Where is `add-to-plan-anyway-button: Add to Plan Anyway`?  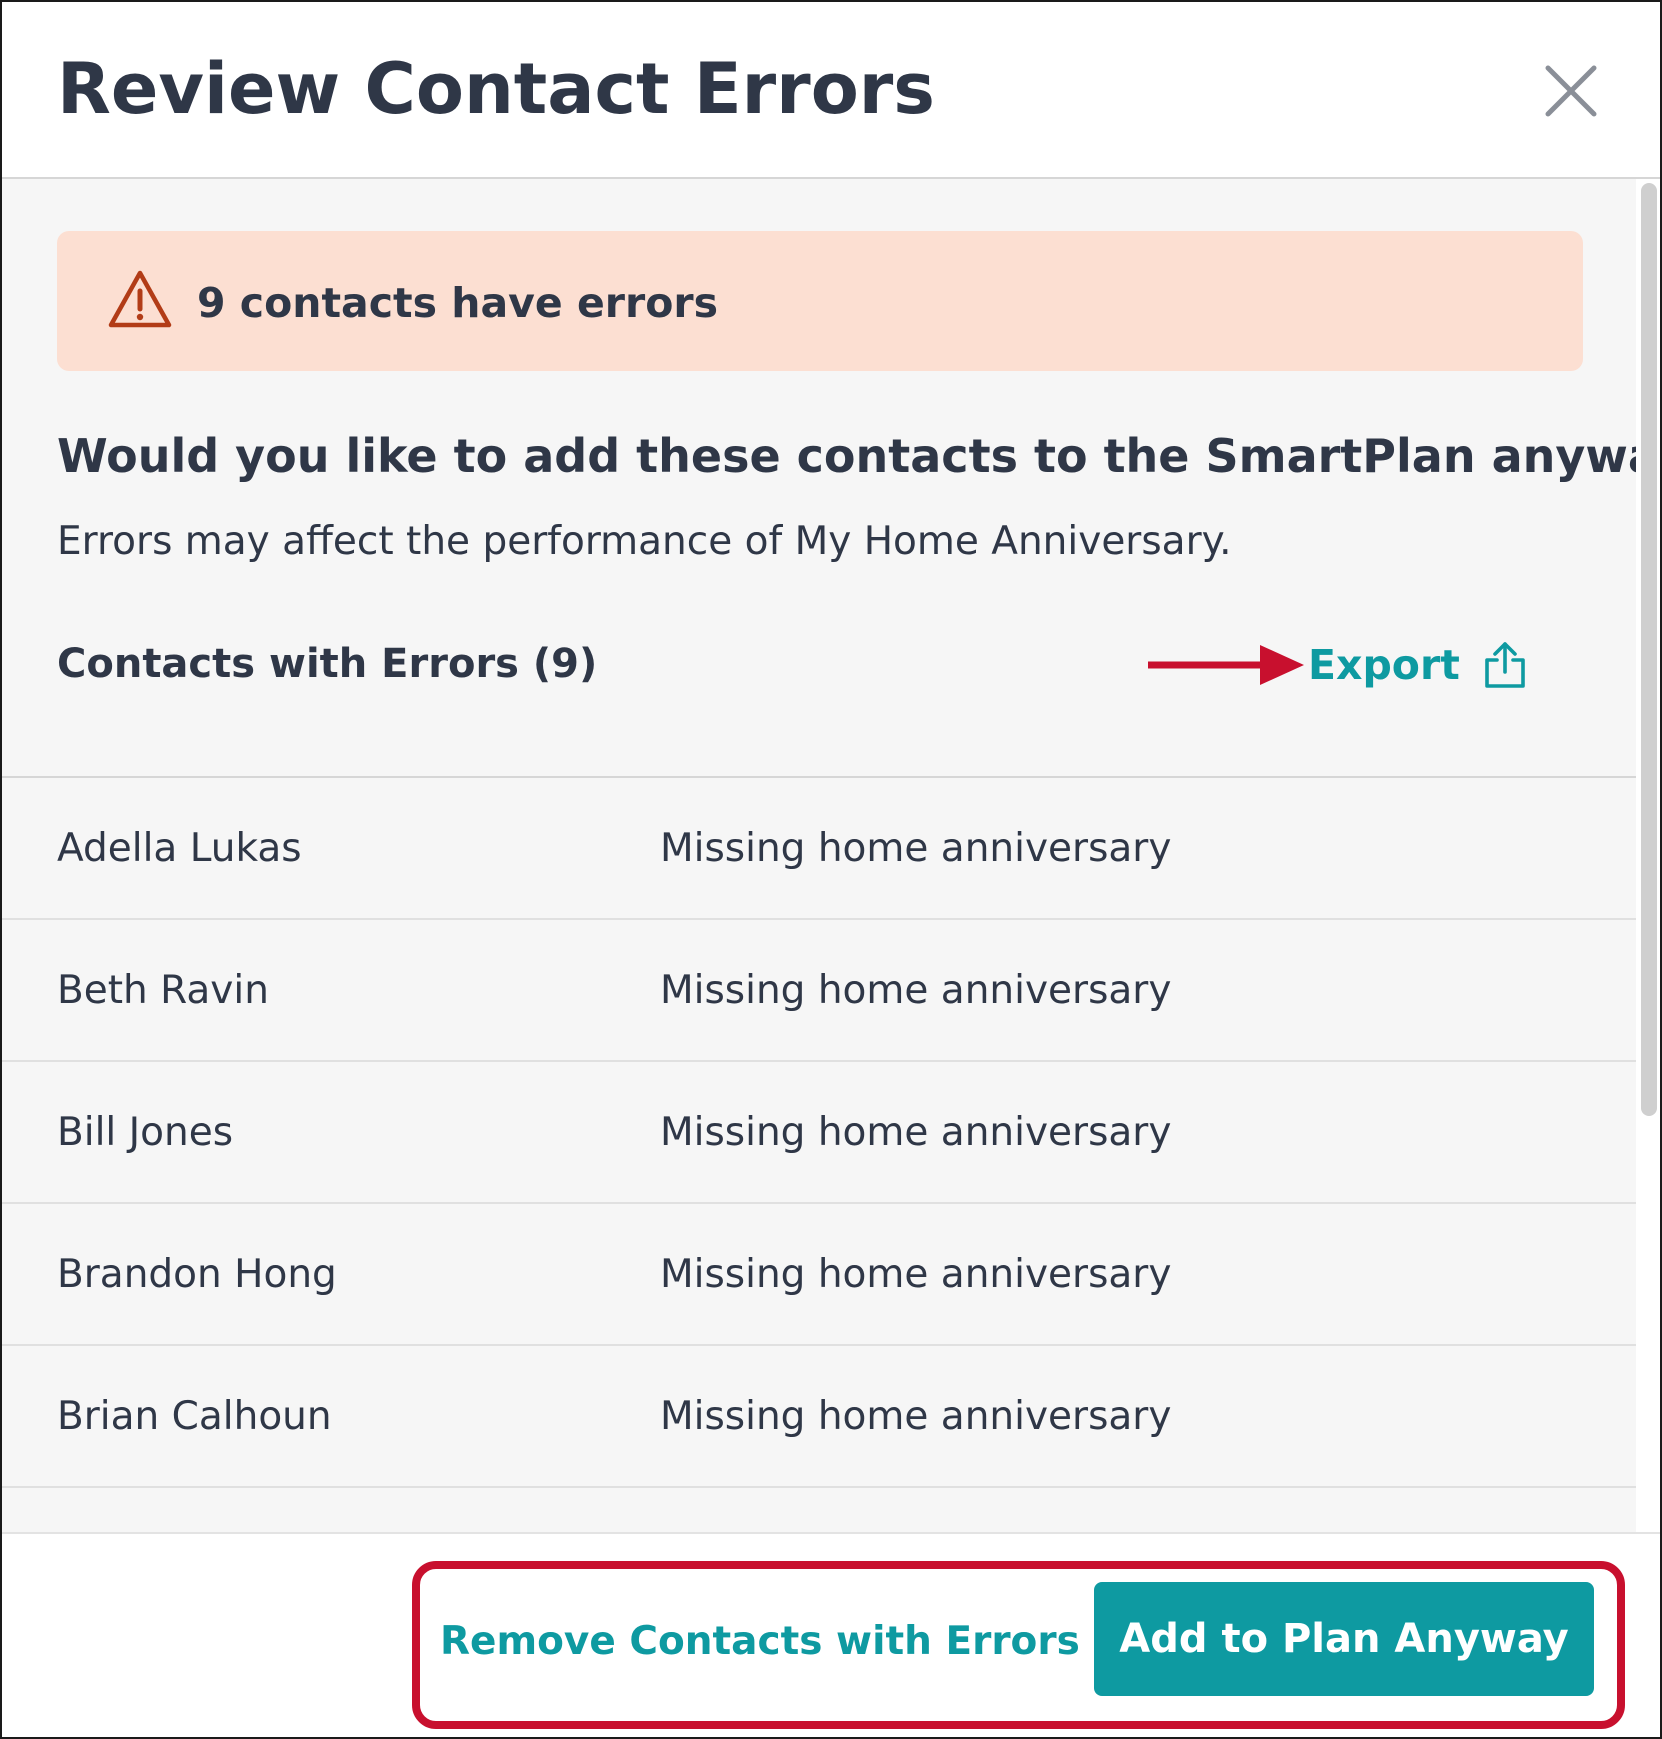 add-to-plan-anyway-button: Add to Plan Anyway is located at coordinates (1344, 1639).